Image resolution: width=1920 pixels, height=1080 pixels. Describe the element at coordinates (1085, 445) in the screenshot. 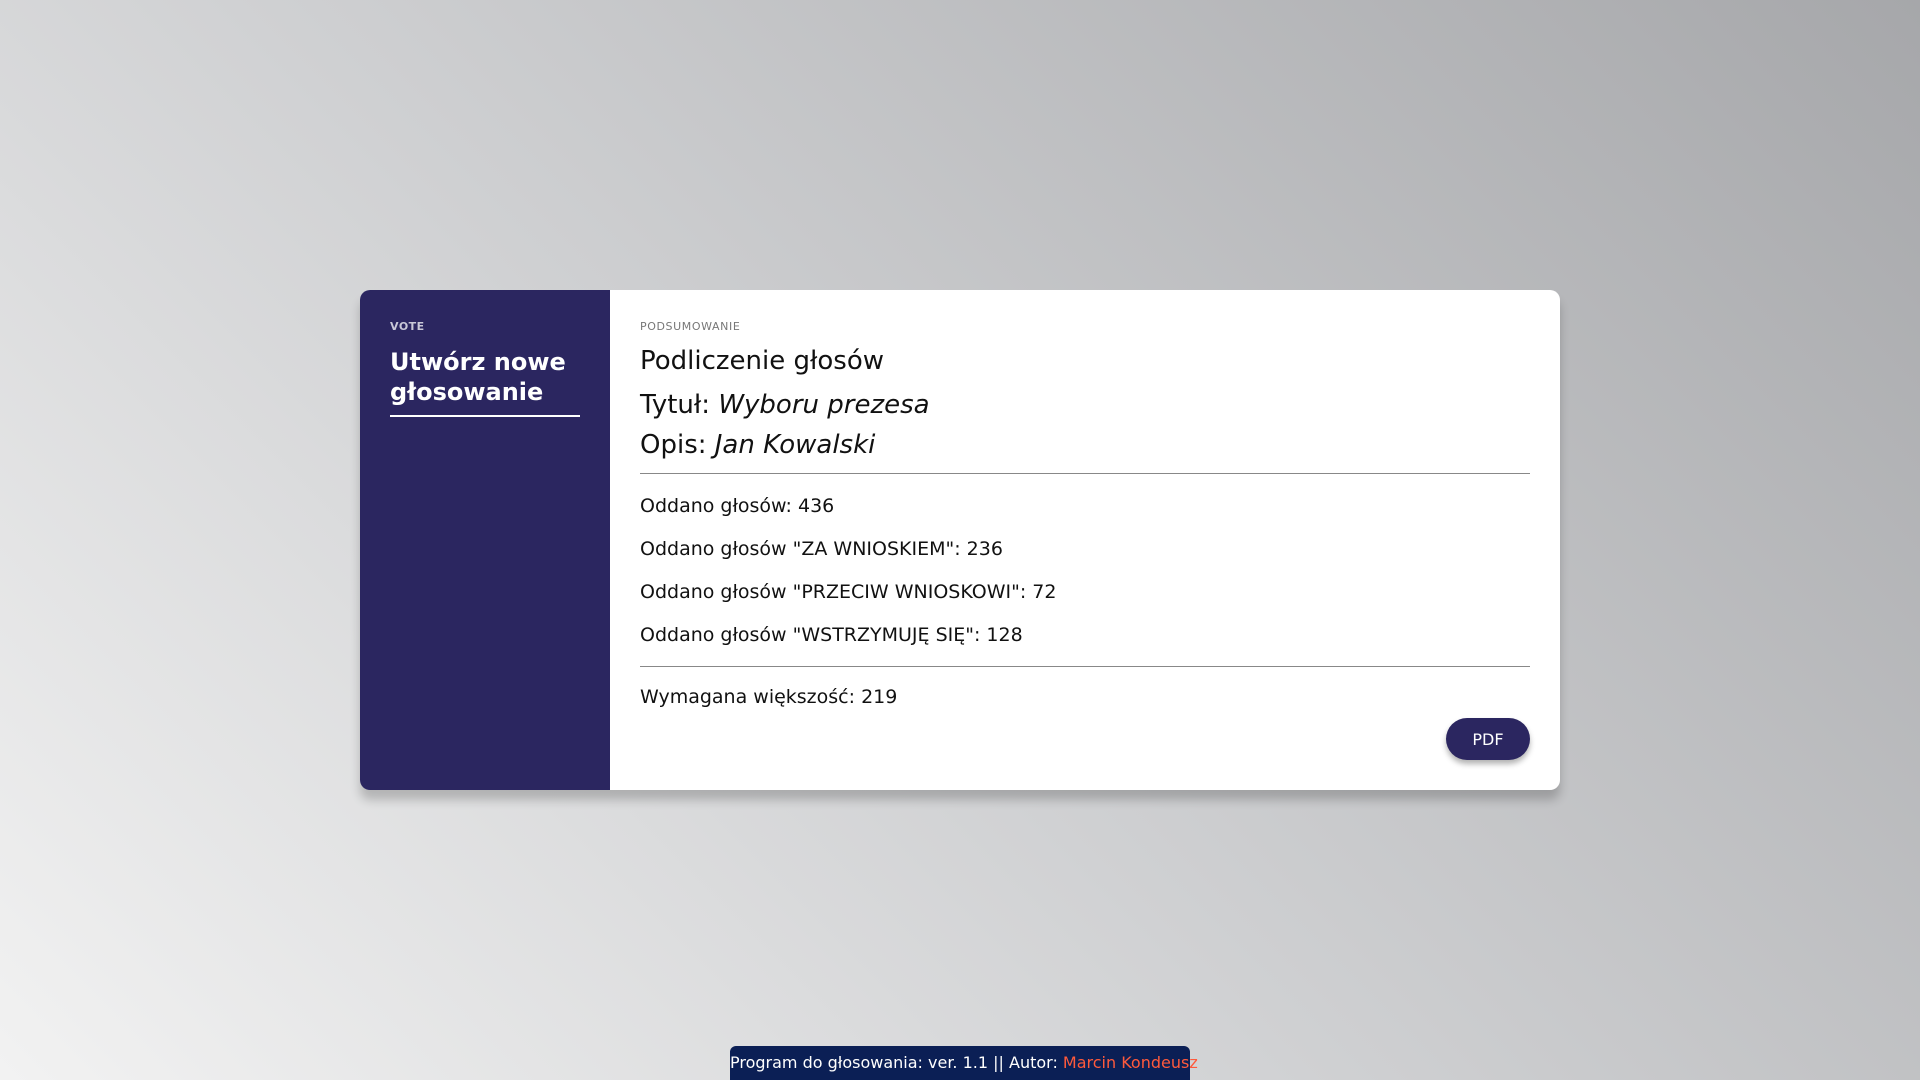

I see `vote-description-line: Opis: Jan Kowalski` at that location.